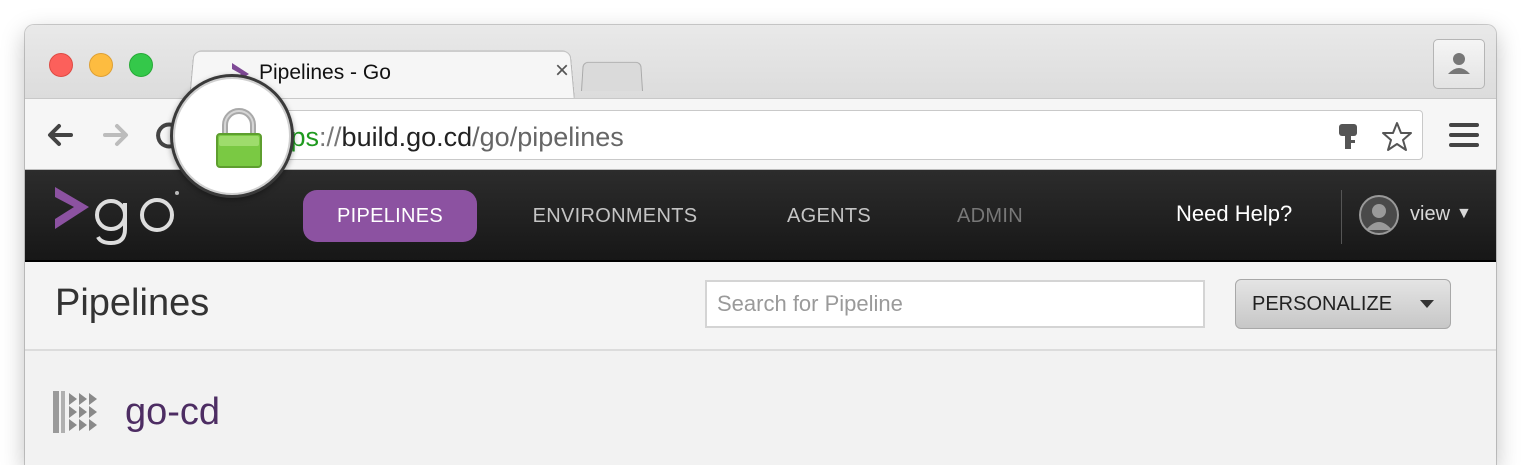 The height and width of the screenshot is (465, 1527). I want to click on tab-title: Pipelines - Go, so click(325, 72).